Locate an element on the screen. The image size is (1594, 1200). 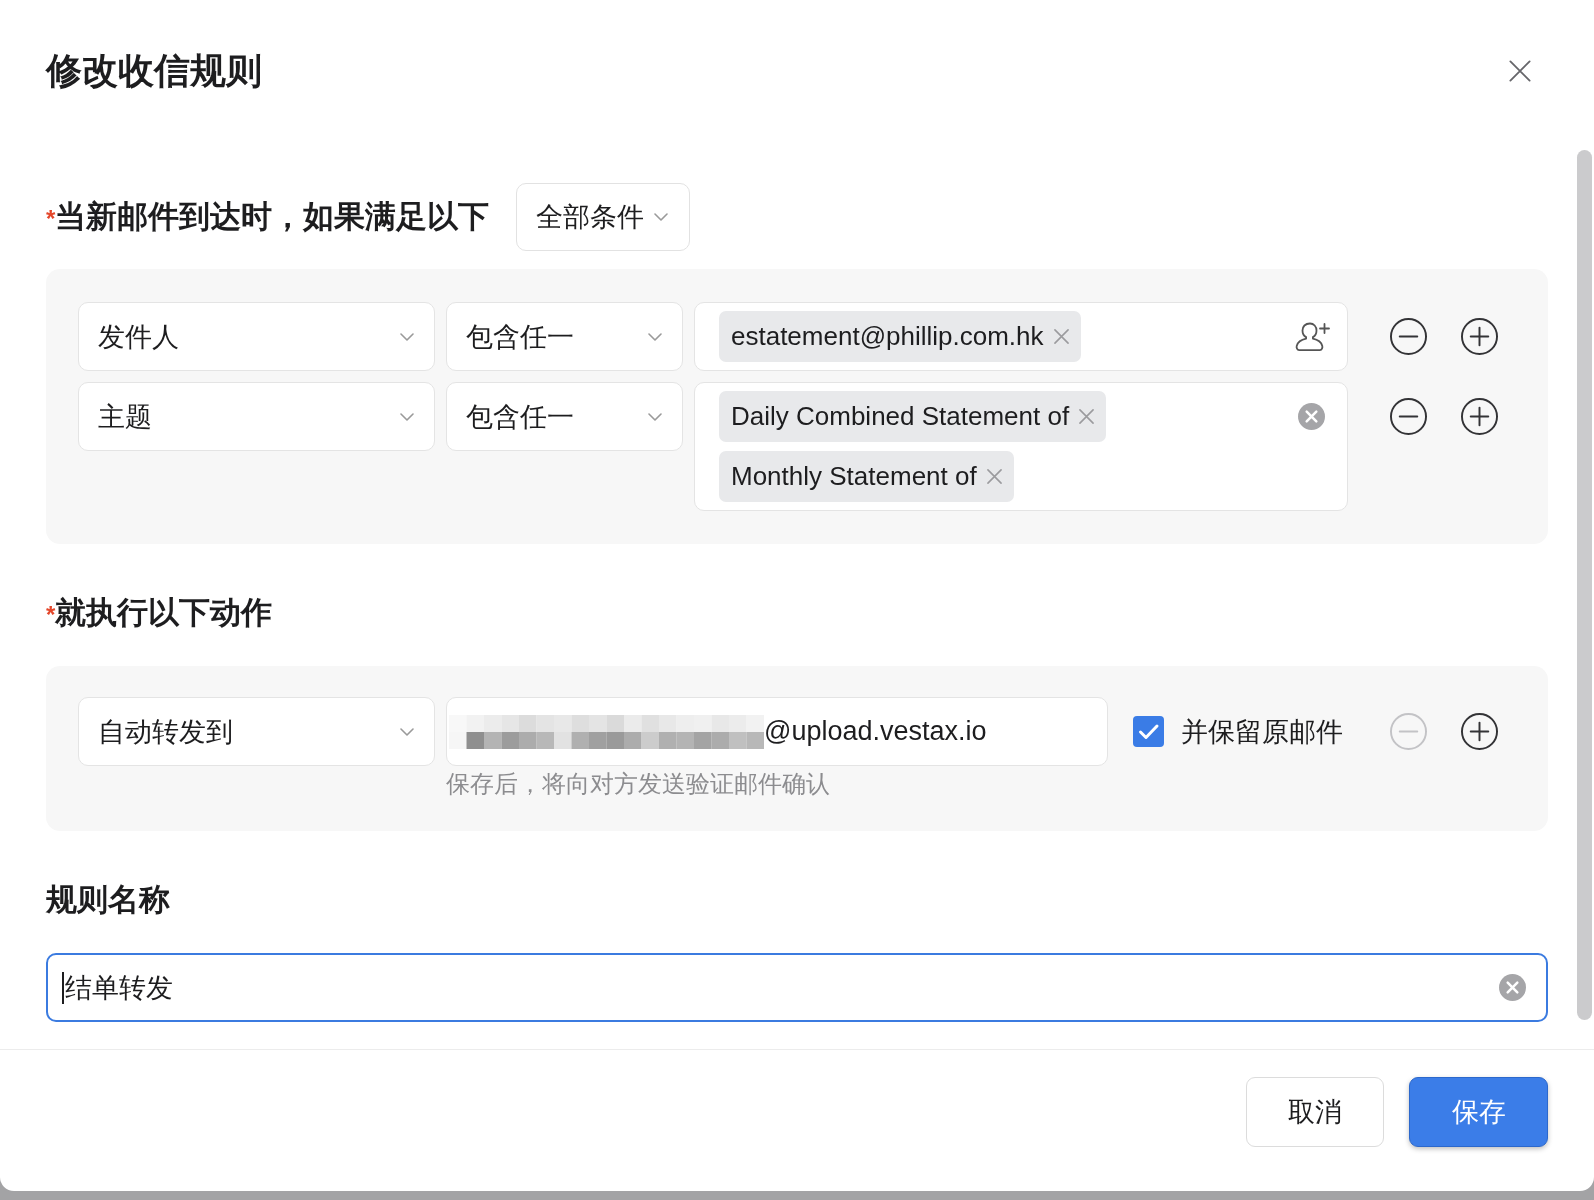
person-plus-icon is located at coordinates (1313, 336).